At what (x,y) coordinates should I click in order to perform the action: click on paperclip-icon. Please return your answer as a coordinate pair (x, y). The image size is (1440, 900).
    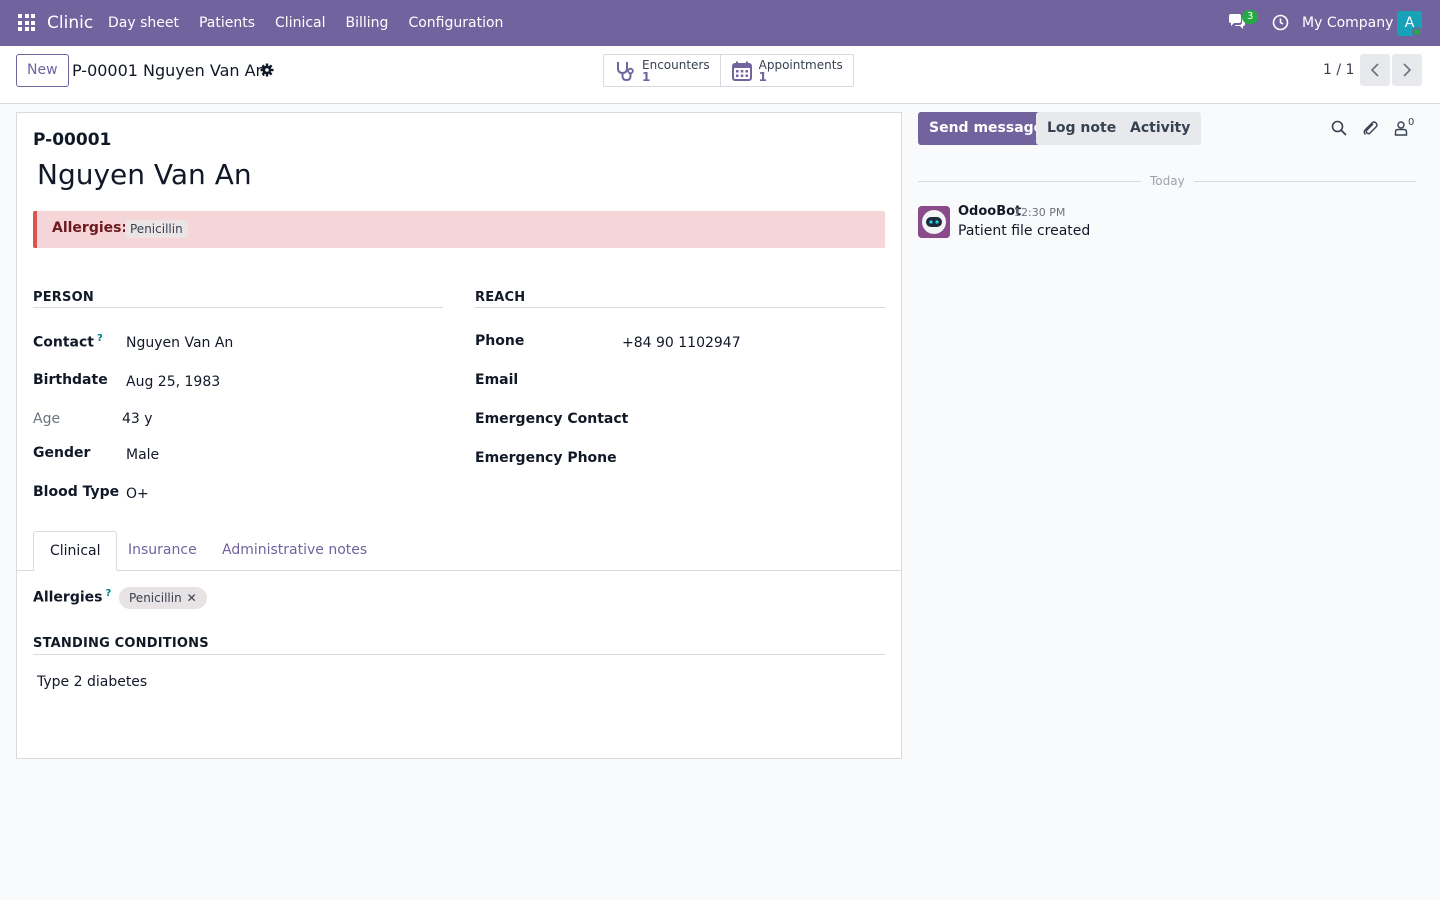
    Looking at the image, I should click on (1370, 128).